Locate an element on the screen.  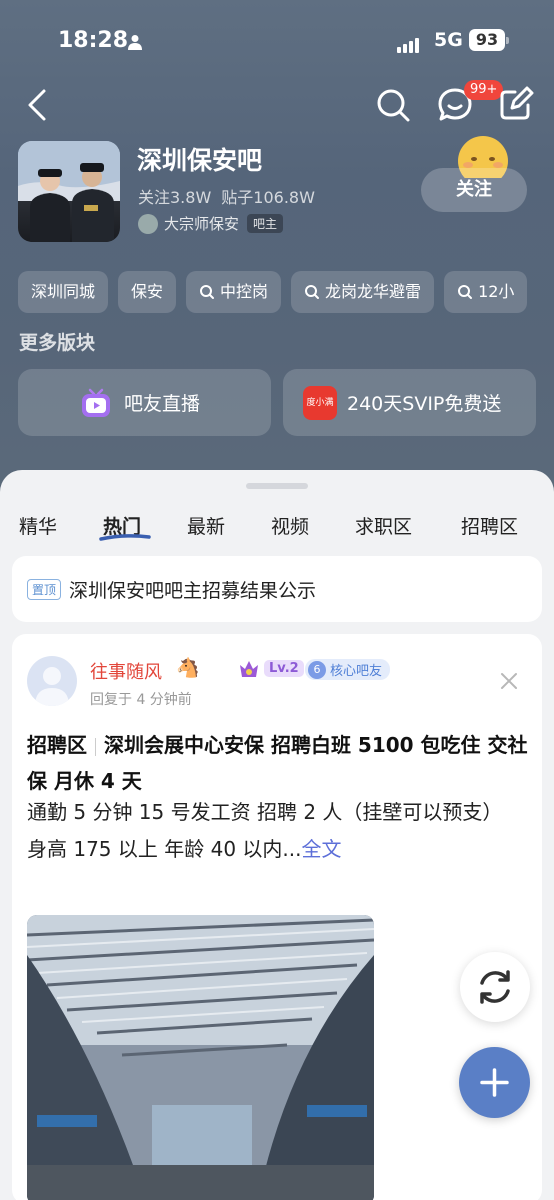
block-svip: 度小满 240天SVIP免费送 is located at coordinates (409, 402).